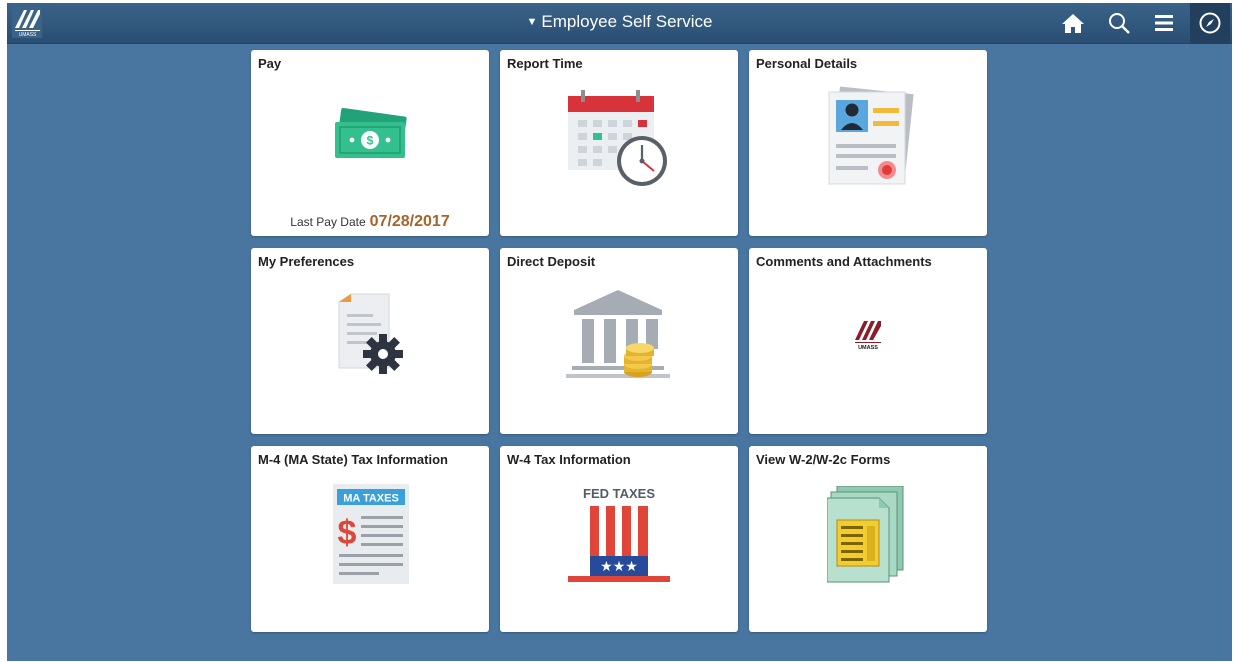 The image size is (1233, 662). I want to click on tile-title: W-4 Tax Information, so click(569, 459).